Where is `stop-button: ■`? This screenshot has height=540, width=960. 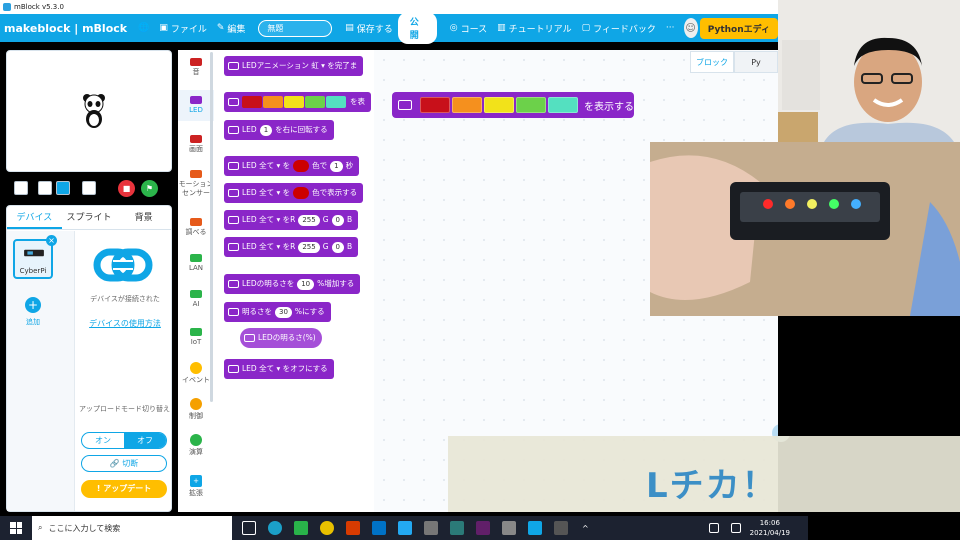
stop-button: ■ is located at coordinates (126, 188).